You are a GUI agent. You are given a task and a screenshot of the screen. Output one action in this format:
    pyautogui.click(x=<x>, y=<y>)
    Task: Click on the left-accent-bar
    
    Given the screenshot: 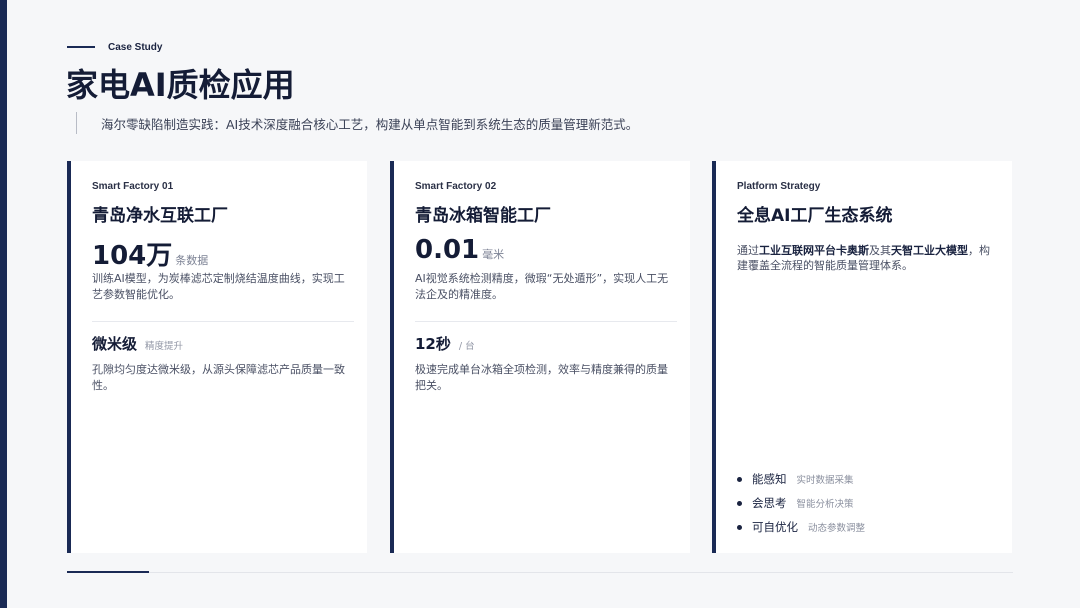 What is the action you would take?
    pyautogui.click(x=3, y=304)
    